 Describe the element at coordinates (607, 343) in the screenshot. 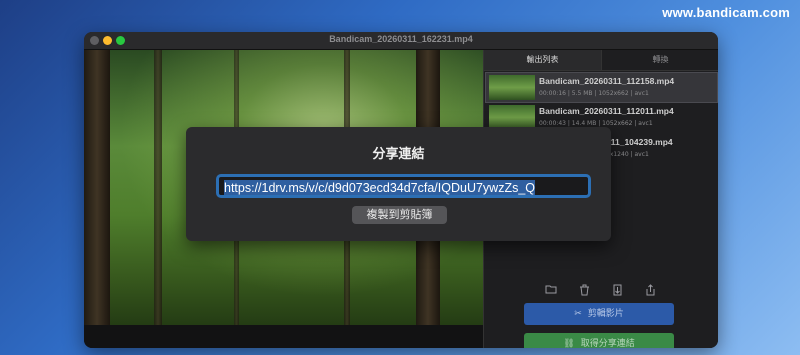

I see `share-link-label: 取得分享連結` at that location.